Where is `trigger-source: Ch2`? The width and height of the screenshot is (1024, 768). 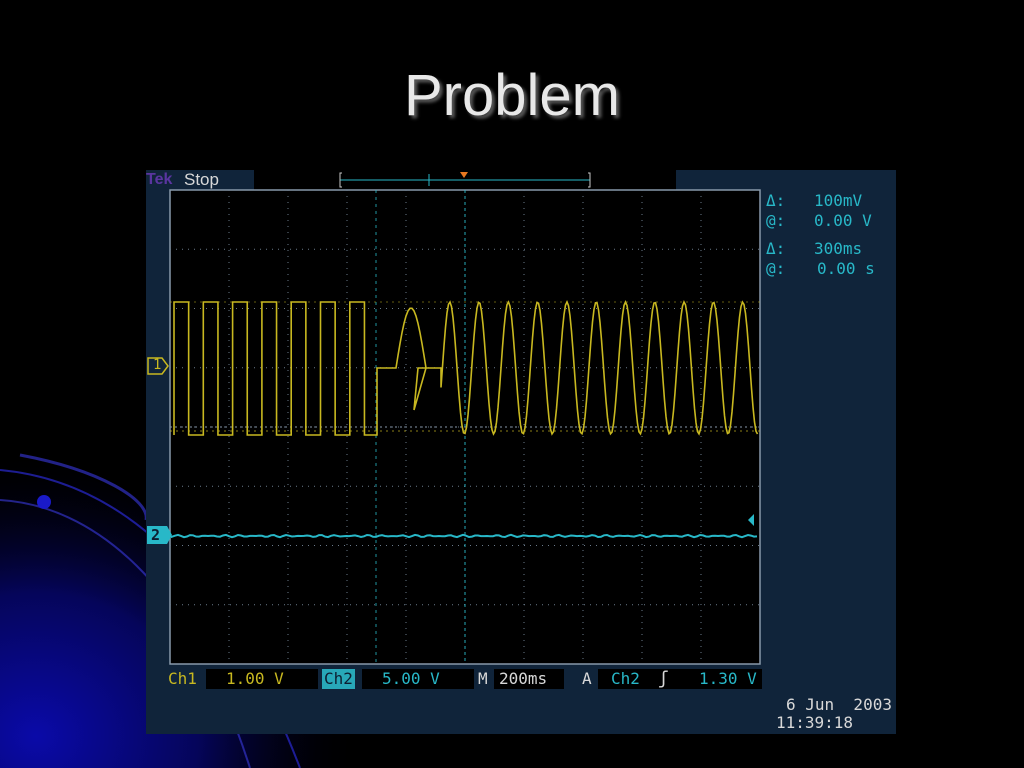
trigger-source: Ch2 is located at coordinates (625, 678).